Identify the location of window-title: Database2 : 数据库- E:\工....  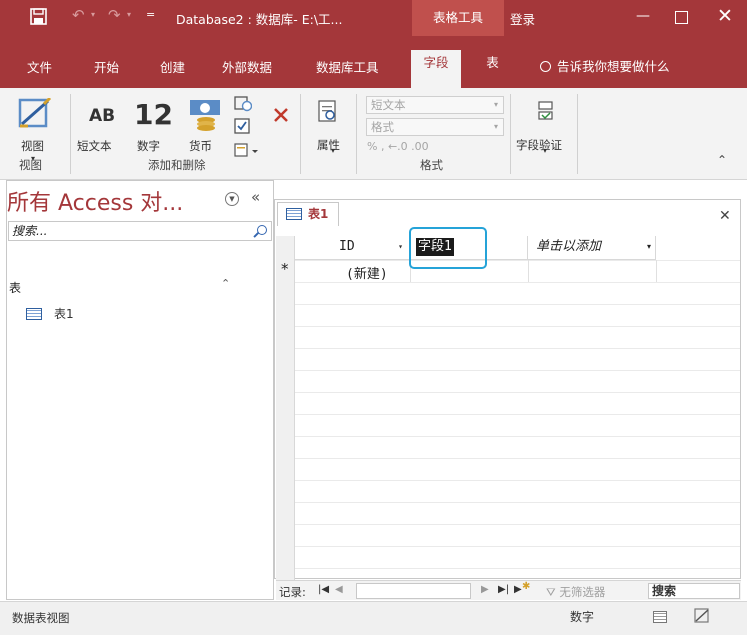
(259, 19).